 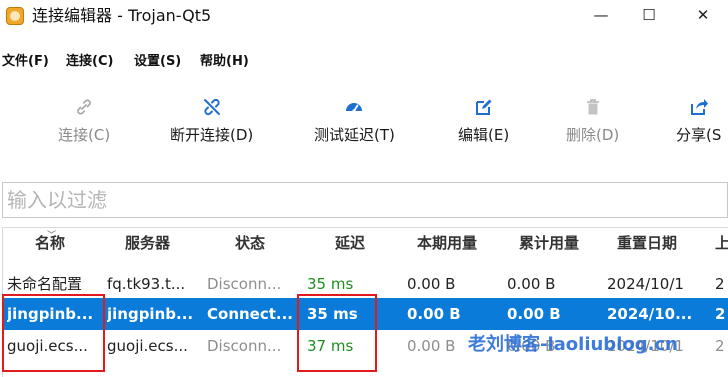 I want to click on disconnect-button: 断开连接(D), so click(x=211, y=120).